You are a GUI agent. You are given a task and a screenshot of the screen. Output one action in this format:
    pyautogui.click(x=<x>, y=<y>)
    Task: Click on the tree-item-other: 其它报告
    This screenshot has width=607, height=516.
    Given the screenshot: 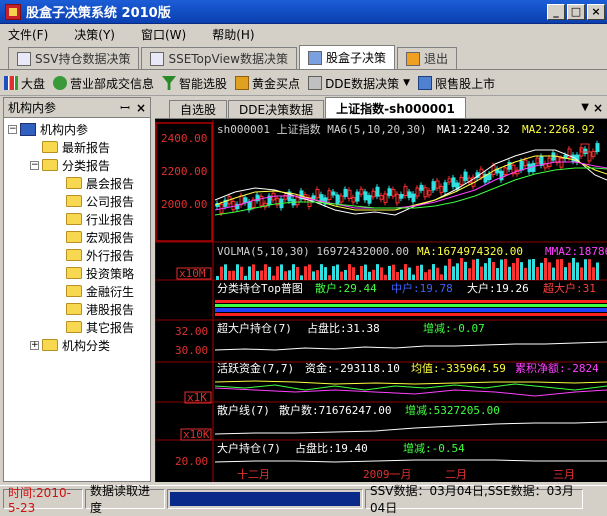 What is the action you would take?
    pyautogui.click(x=77, y=327)
    